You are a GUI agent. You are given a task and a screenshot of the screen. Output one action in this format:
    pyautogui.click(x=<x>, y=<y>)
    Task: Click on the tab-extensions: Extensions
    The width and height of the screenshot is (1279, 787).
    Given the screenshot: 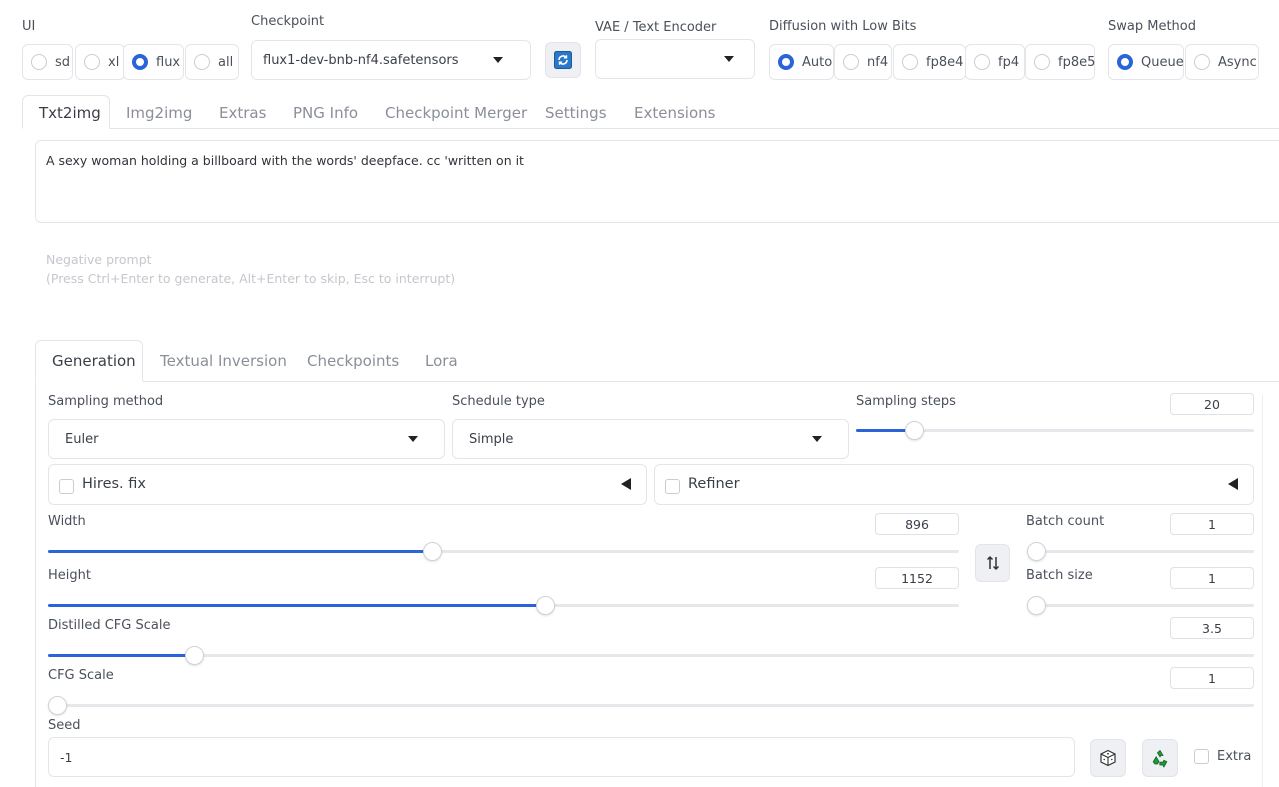 What is the action you would take?
    pyautogui.click(x=674, y=113)
    